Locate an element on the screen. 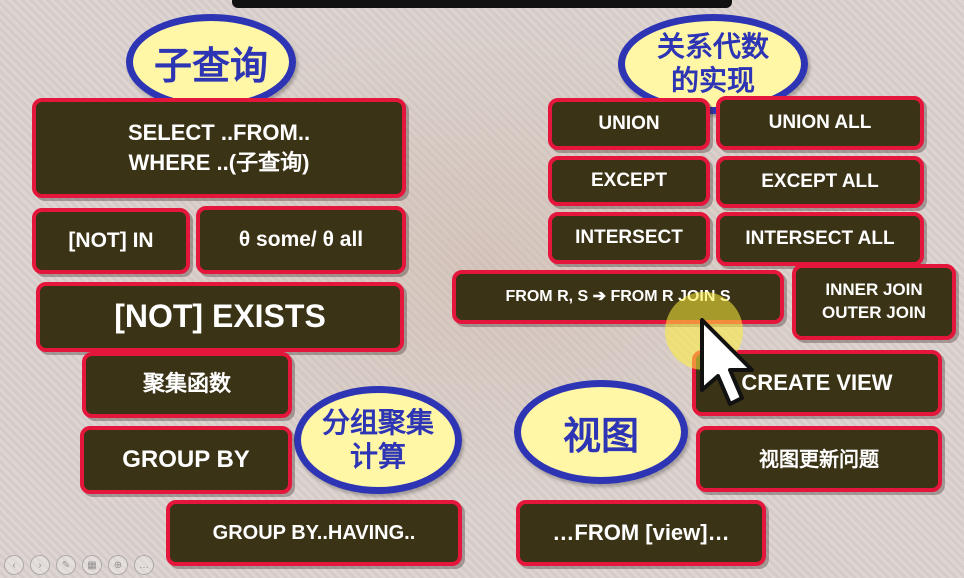  not-in-label: [NOT] IN is located at coordinates (111, 240).